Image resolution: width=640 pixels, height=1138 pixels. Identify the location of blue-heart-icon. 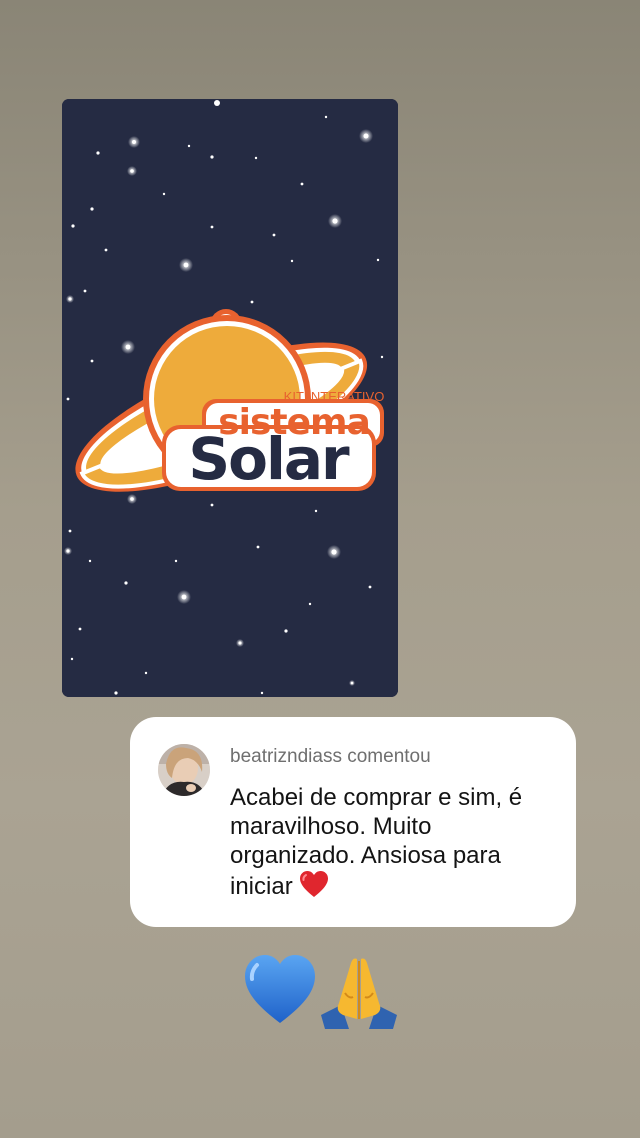
(280, 991).